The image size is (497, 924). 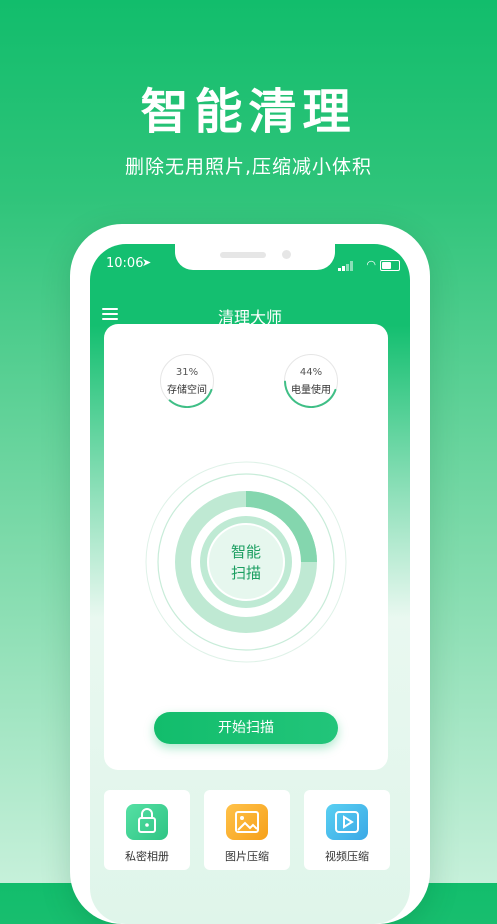 What do you see at coordinates (347, 822) in the screenshot?
I see `play-icon` at bounding box center [347, 822].